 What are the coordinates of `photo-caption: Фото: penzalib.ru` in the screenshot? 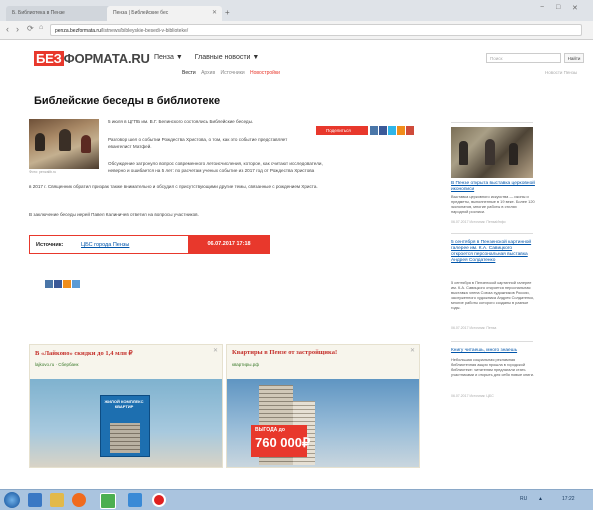 It's located at (43, 172).